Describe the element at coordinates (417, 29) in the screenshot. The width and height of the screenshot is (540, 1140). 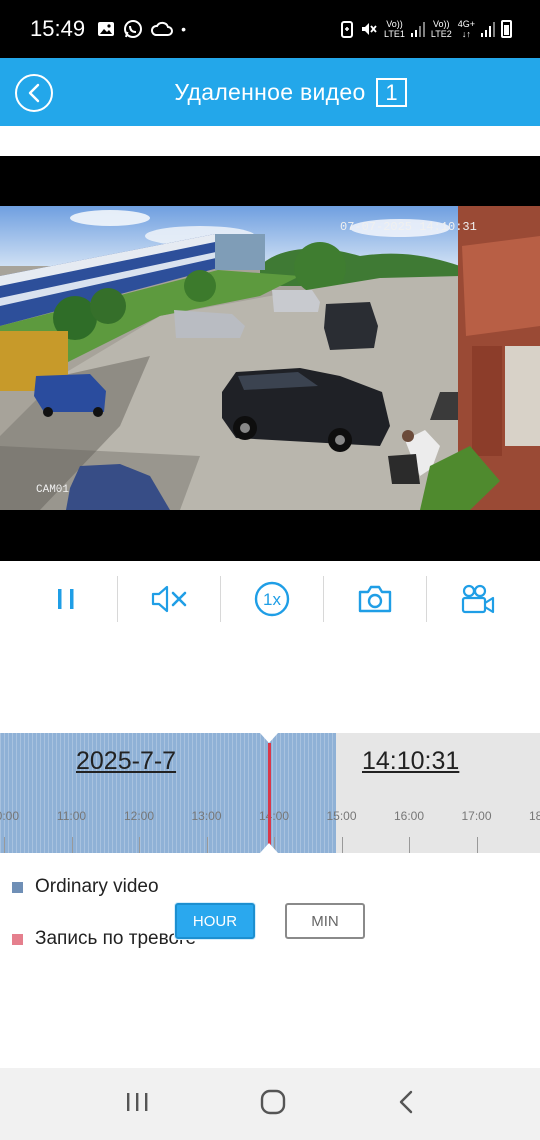
I see `sim1-signal-icon` at that location.